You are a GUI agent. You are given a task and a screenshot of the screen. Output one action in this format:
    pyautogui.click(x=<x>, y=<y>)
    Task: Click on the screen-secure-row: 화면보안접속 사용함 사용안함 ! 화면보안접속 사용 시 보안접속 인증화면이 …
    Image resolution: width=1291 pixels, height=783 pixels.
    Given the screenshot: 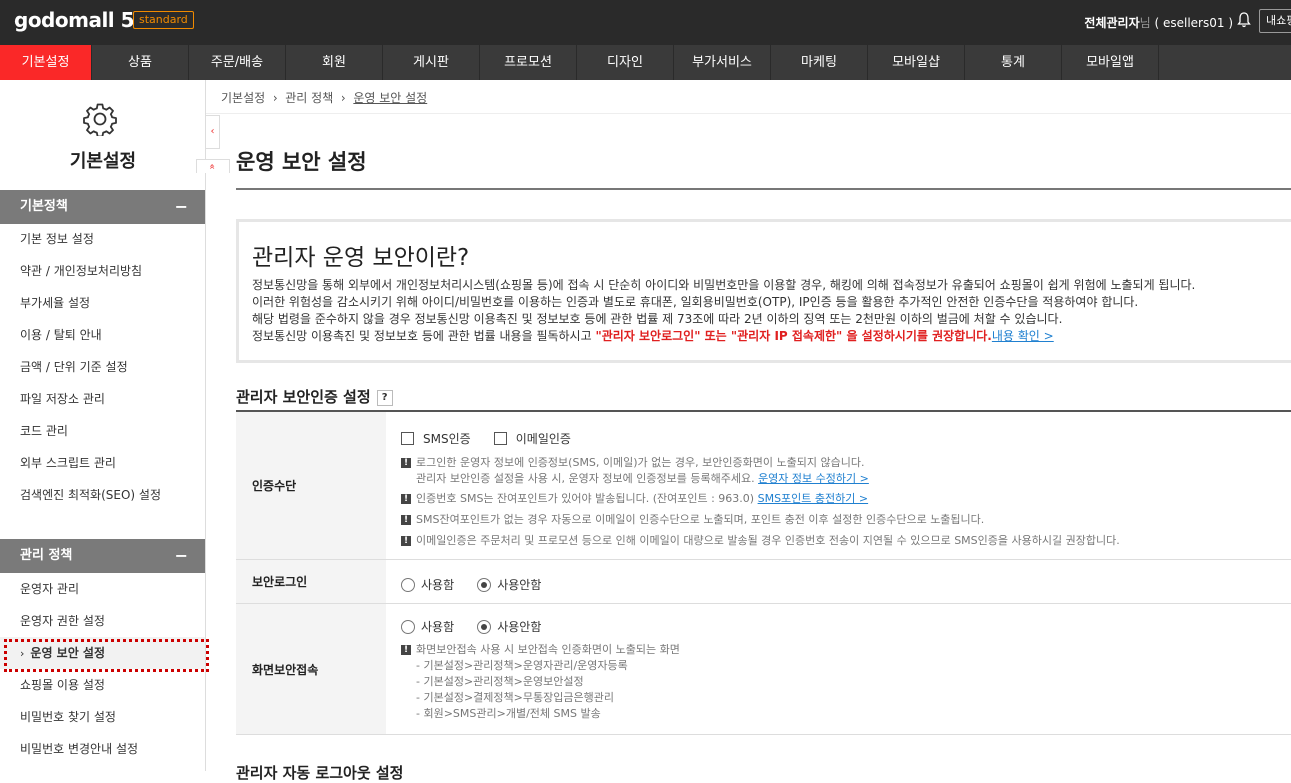 What is the action you would take?
    pyautogui.click(x=763, y=669)
    